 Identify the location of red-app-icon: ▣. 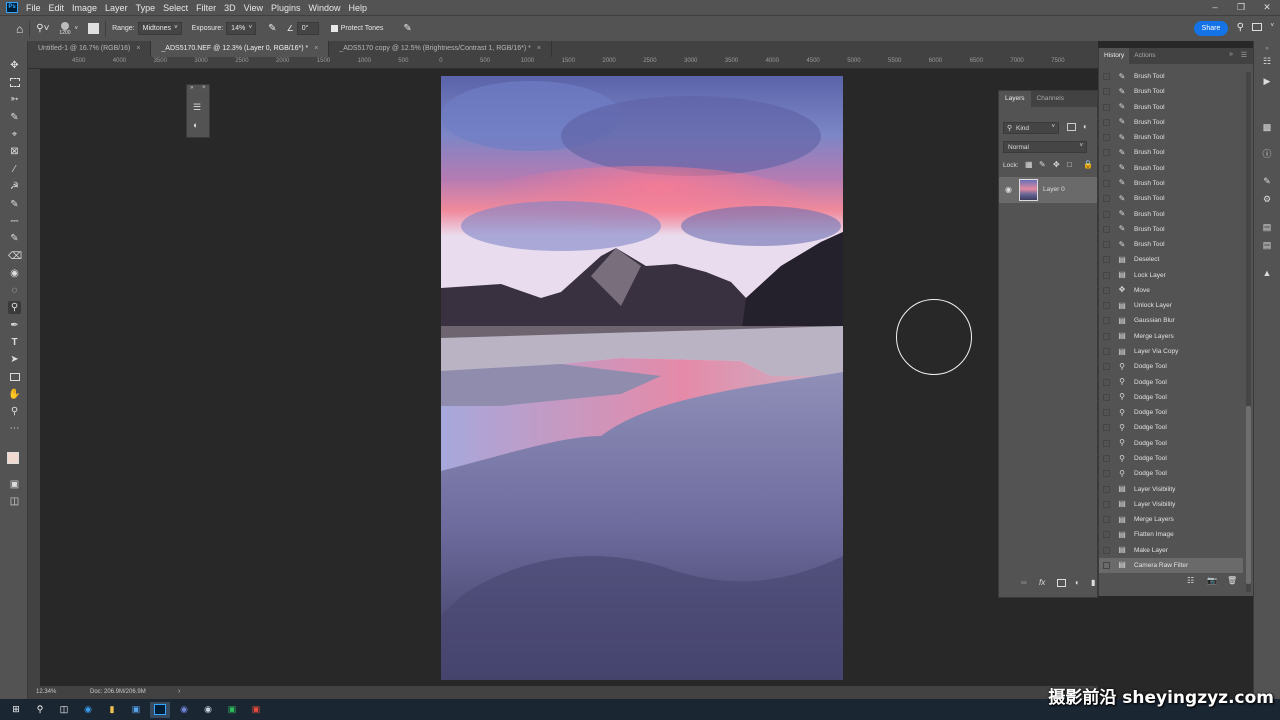
(256, 710).